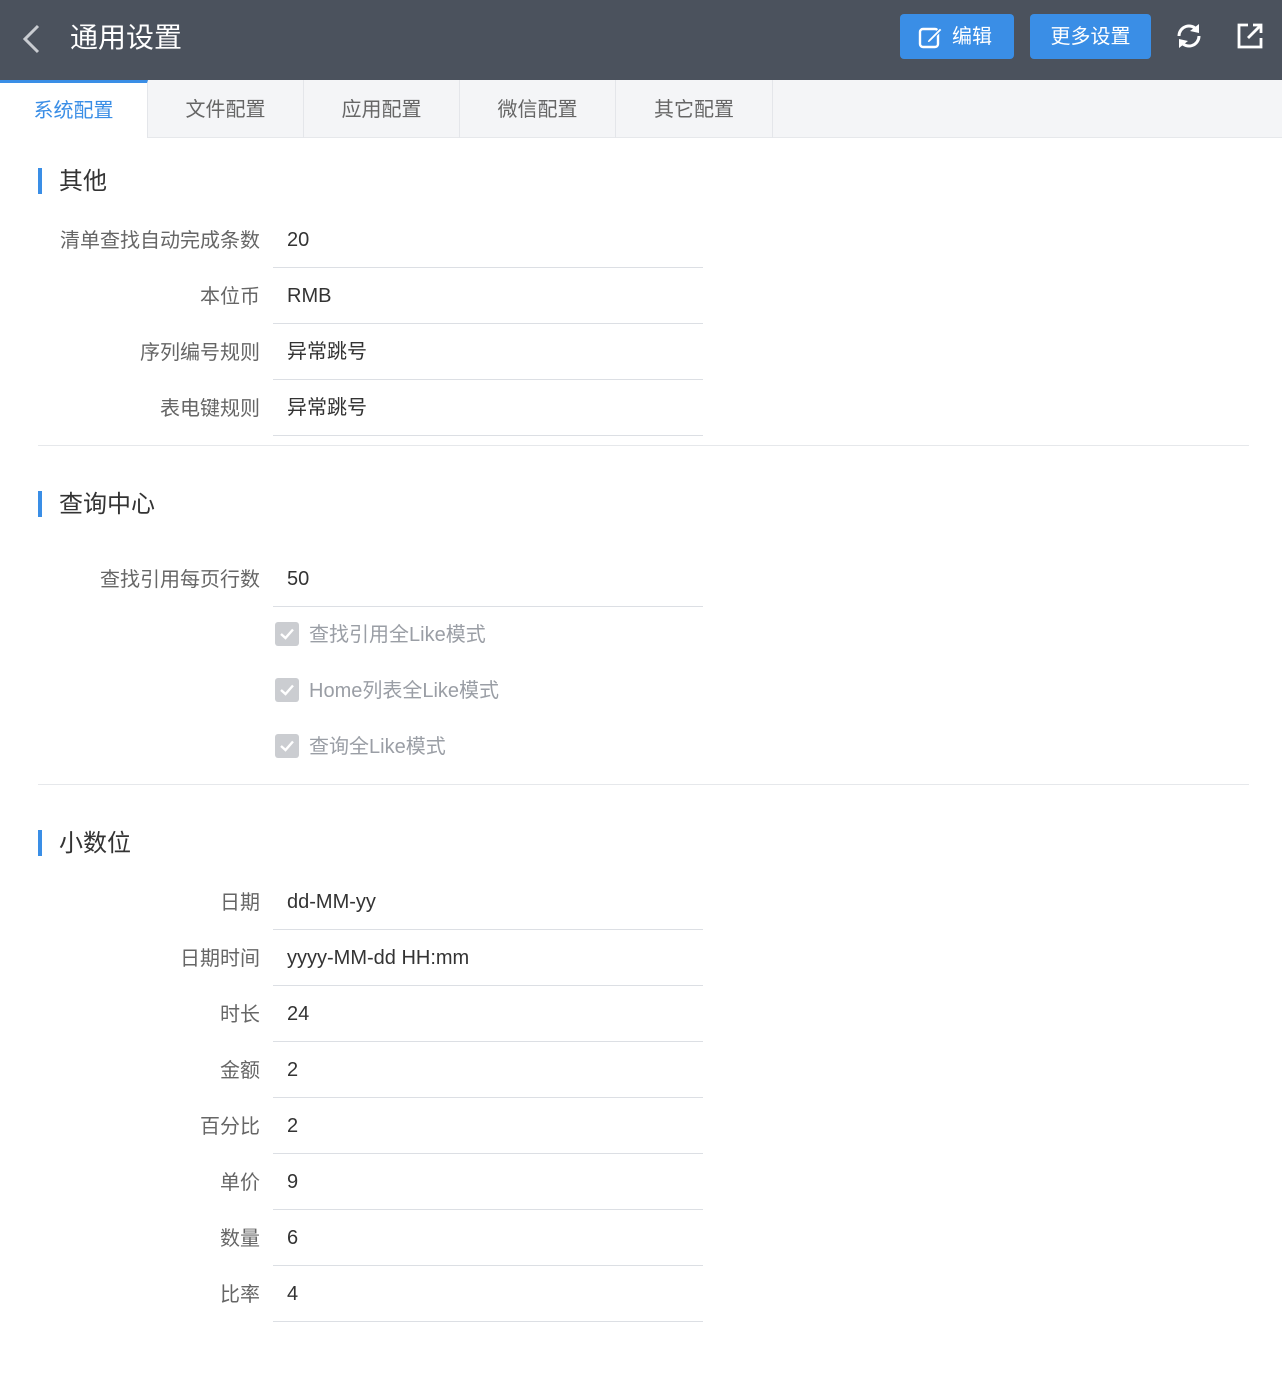  What do you see at coordinates (488, 1126) in the screenshot?
I see `percent-decimals-field: 2` at bounding box center [488, 1126].